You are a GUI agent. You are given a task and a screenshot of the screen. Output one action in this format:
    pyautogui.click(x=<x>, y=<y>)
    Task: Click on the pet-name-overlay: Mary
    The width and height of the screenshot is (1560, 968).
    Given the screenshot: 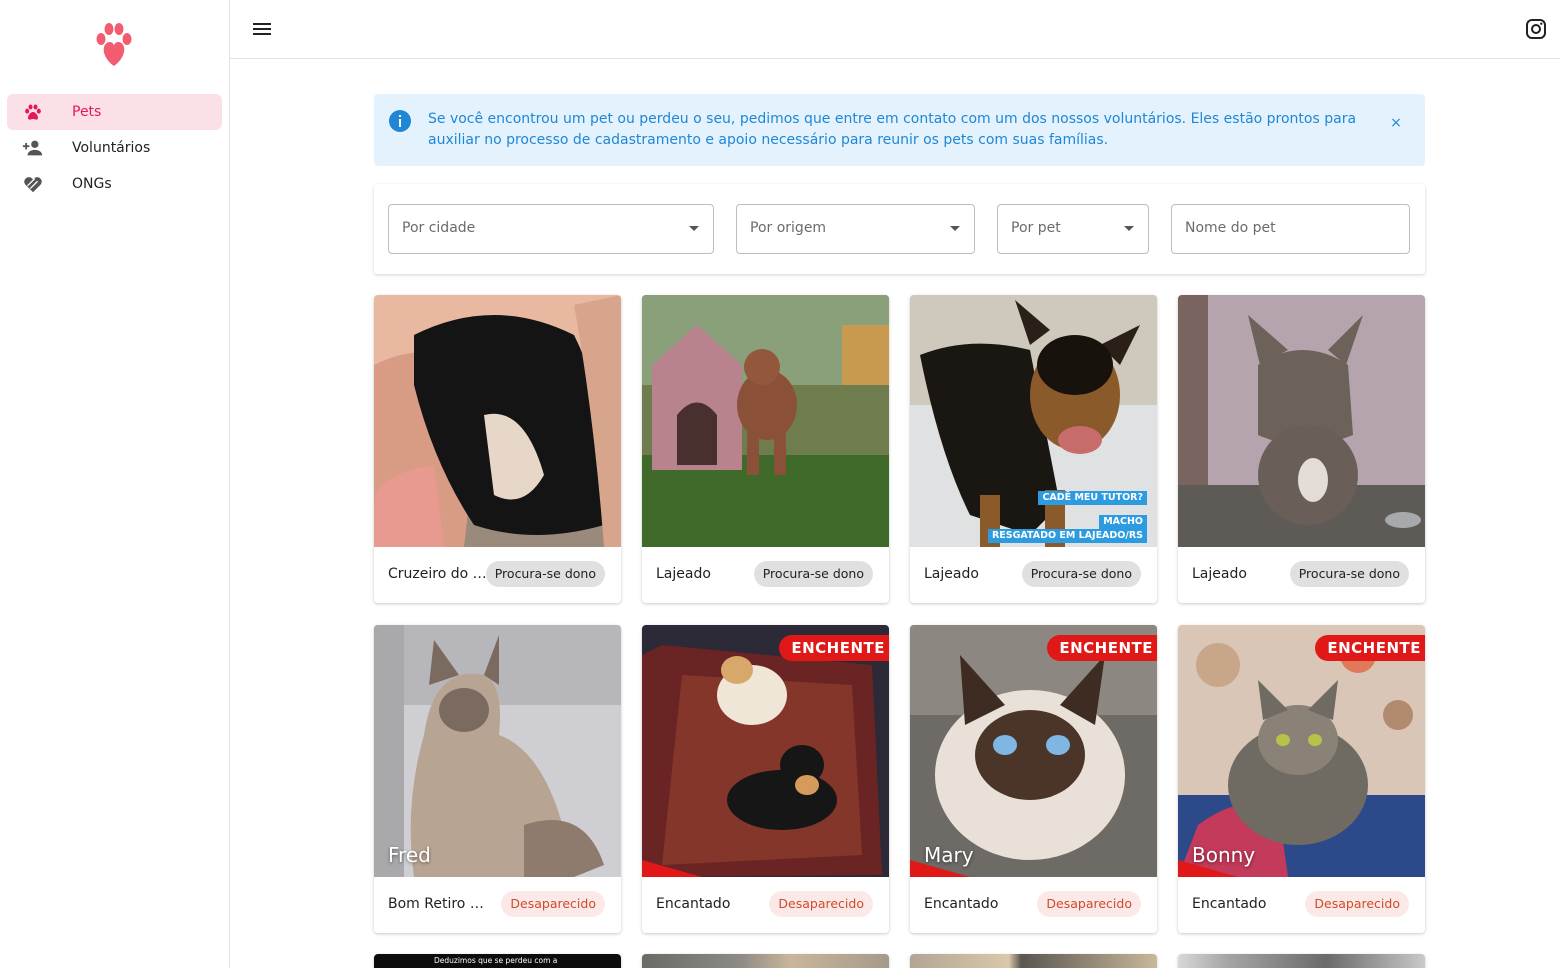 What is the action you would take?
    pyautogui.click(x=949, y=855)
    